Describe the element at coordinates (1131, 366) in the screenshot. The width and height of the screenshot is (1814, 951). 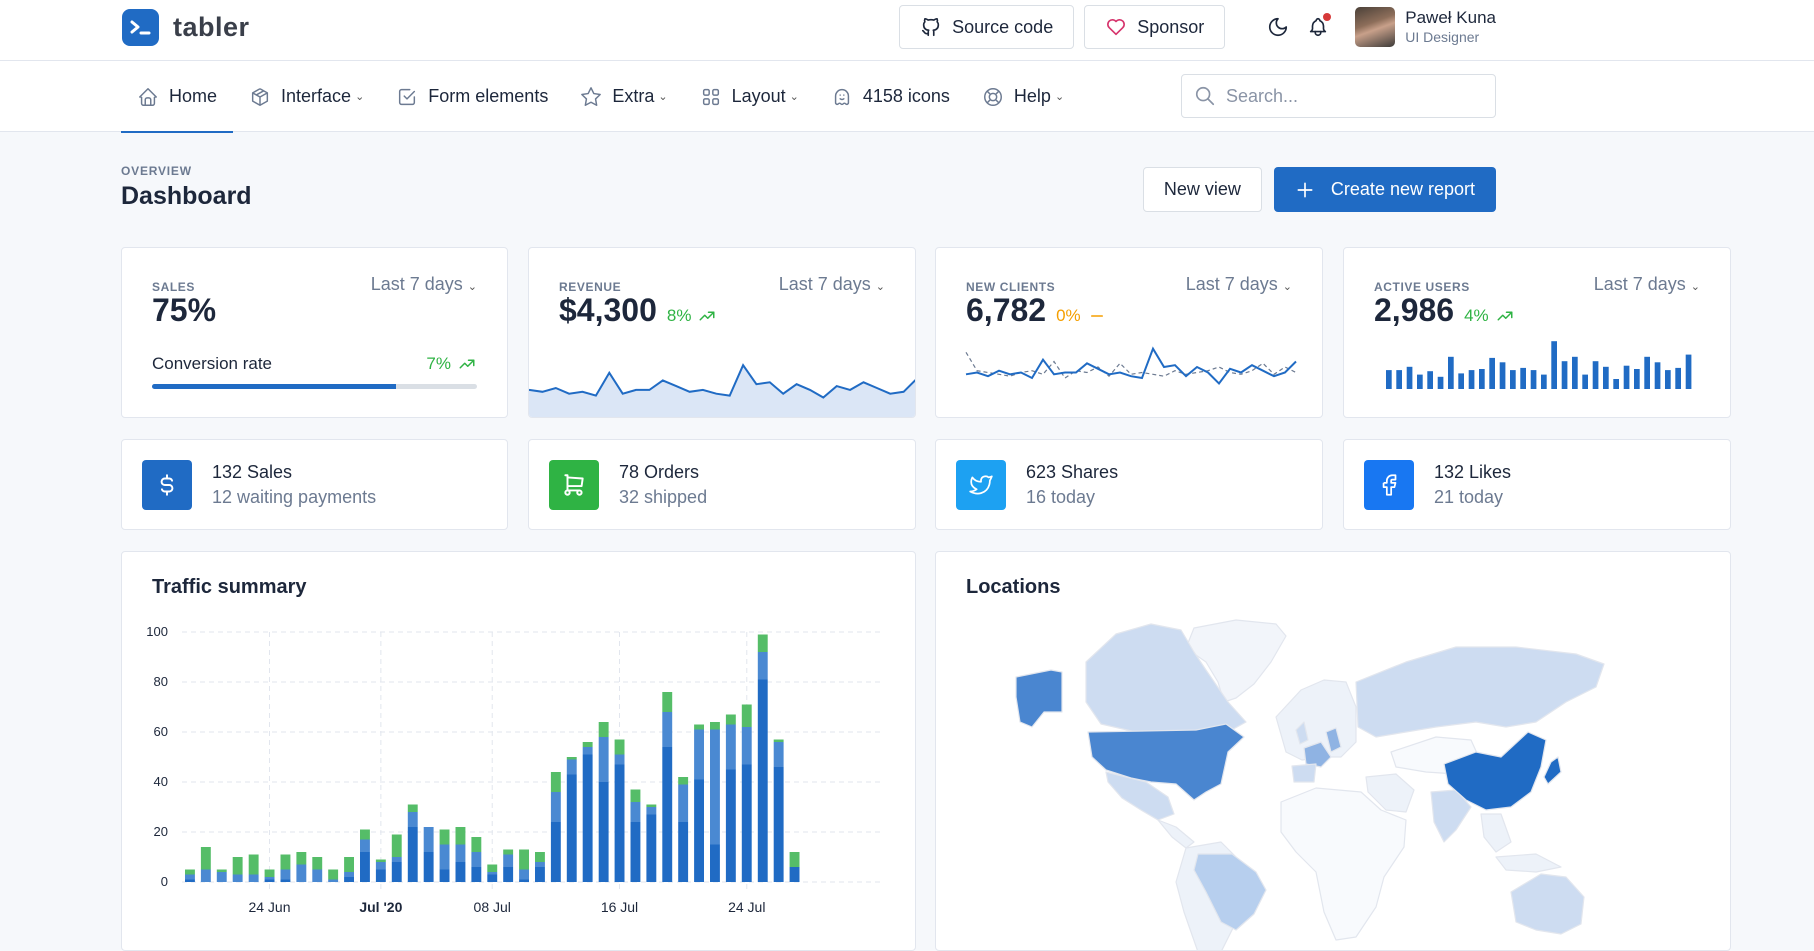
I see `new-clients-sparkline` at that location.